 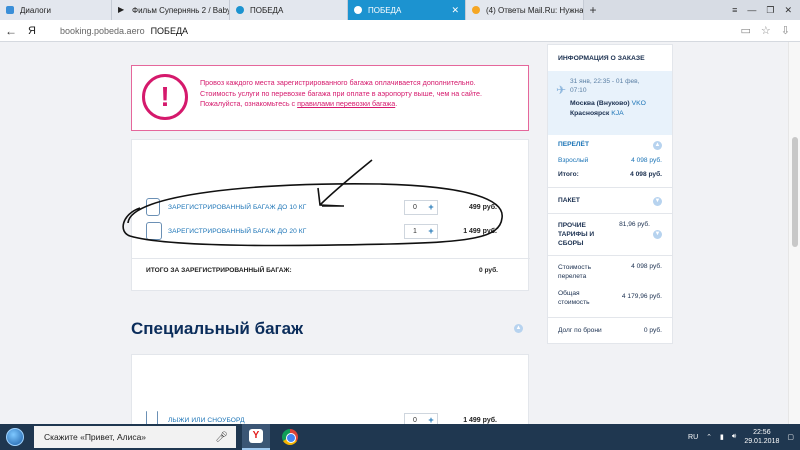 I want to click on play-icon: ▶, so click(x=121, y=9).